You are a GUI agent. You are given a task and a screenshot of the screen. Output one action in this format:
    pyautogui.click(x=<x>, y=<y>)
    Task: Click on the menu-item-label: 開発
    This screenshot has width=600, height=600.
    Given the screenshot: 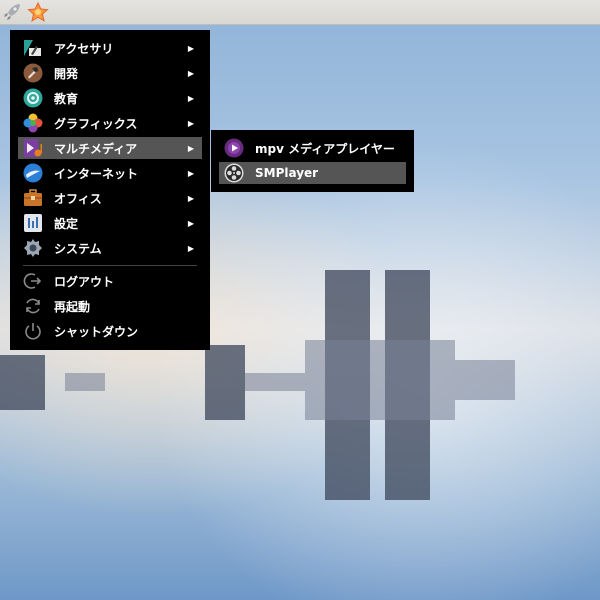 What is the action you would take?
    pyautogui.click(x=66, y=73)
    